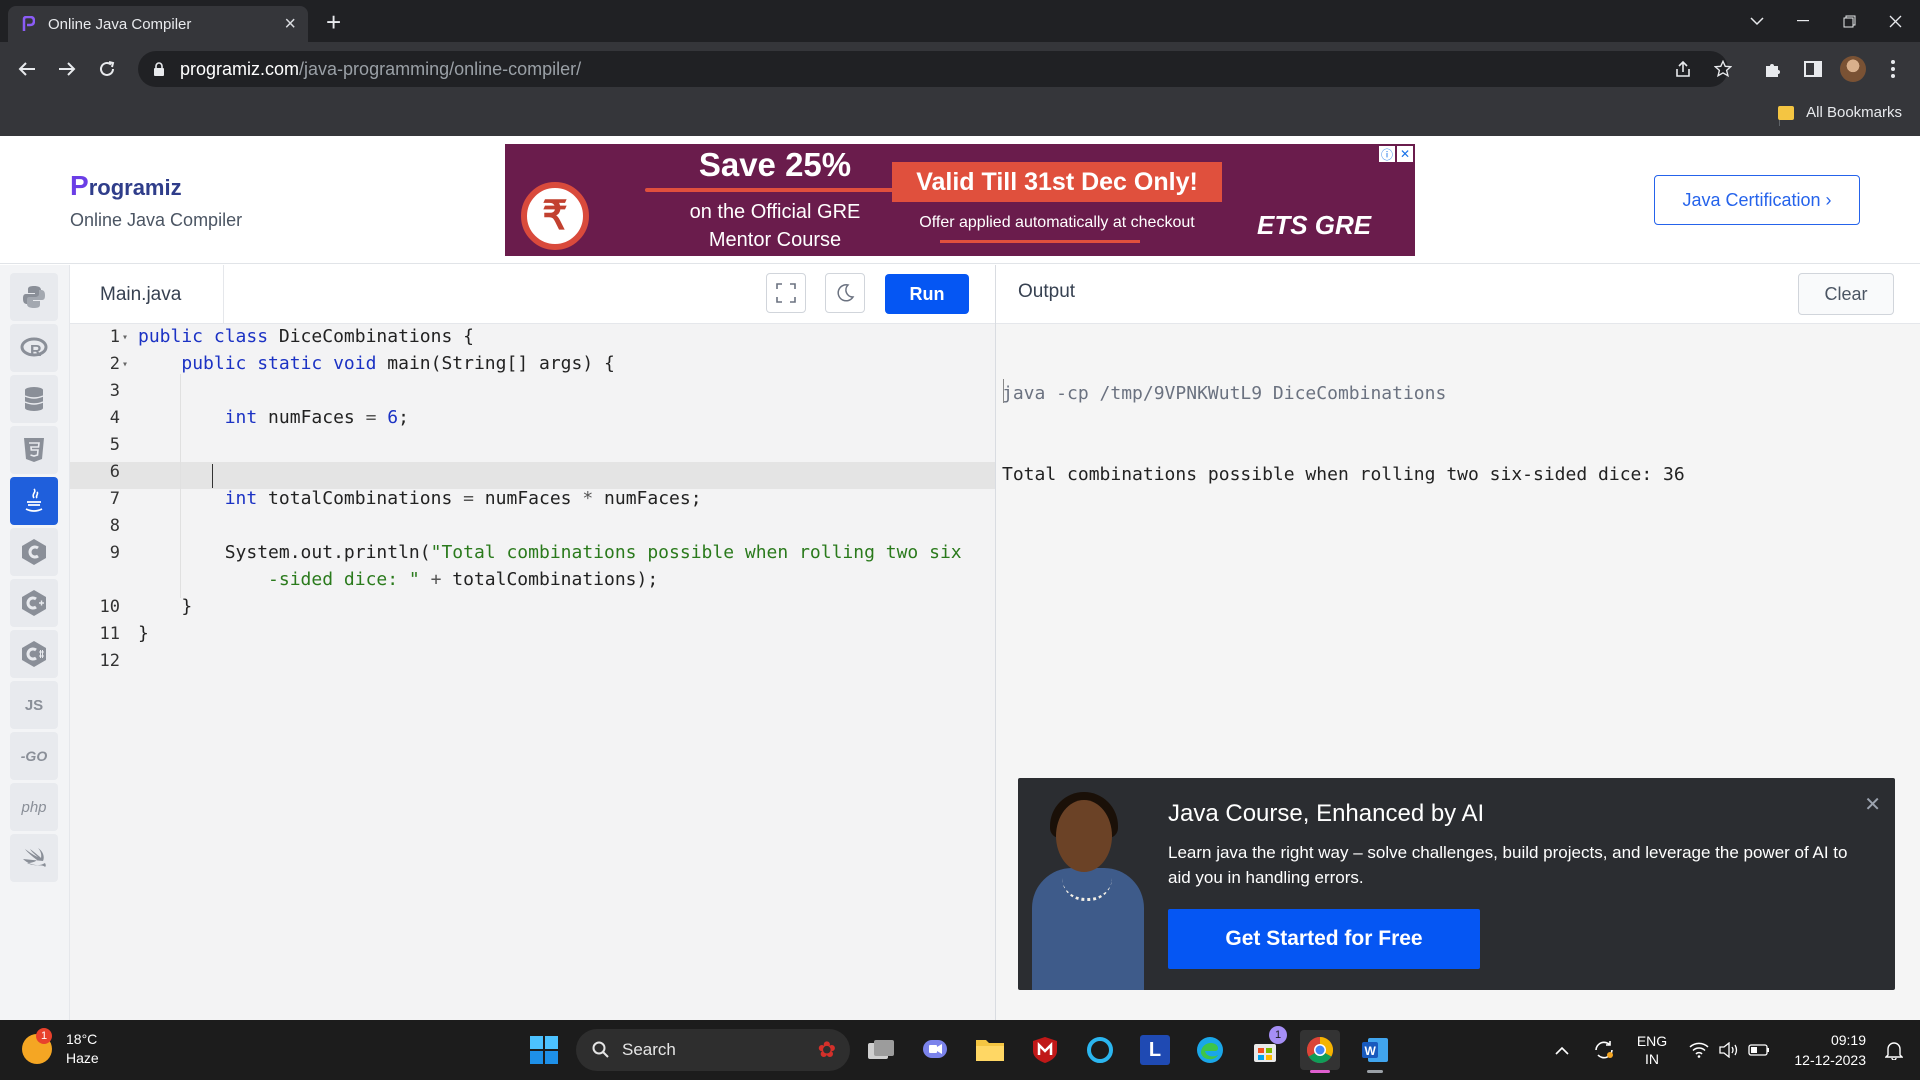 The width and height of the screenshot is (1920, 1080). What do you see at coordinates (290, 24) in the screenshot?
I see `close-tab-icon: ×` at bounding box center [290, 24].